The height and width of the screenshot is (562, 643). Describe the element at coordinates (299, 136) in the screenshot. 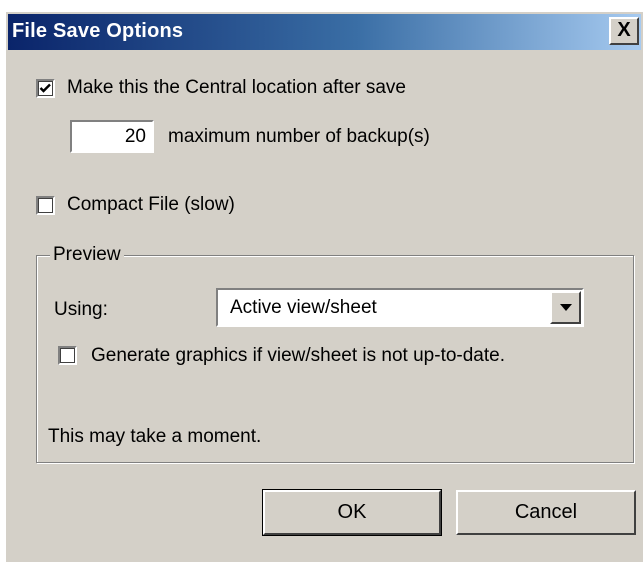

I see `max-backups-label: maximum number of backup(s)` at that location.